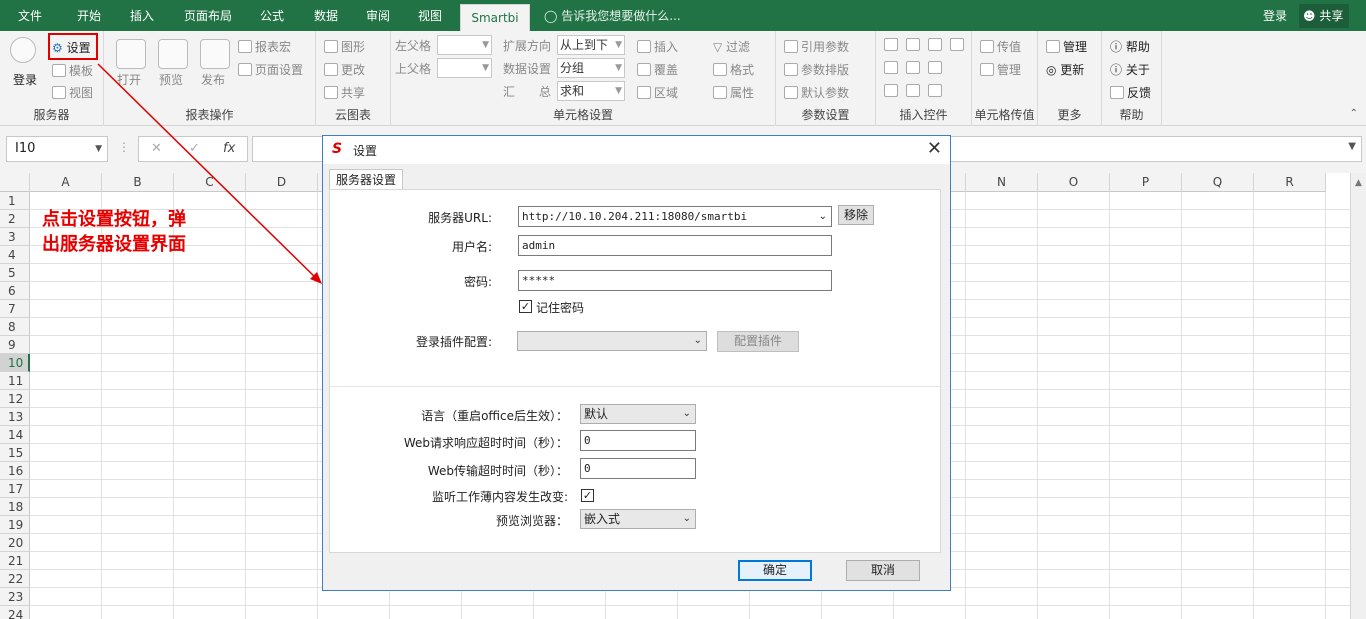  What do you see at coordinates (460, 218) in the screenshot?
I see `server-url-label: 服务器URL:` at bounding box center [460, 218].